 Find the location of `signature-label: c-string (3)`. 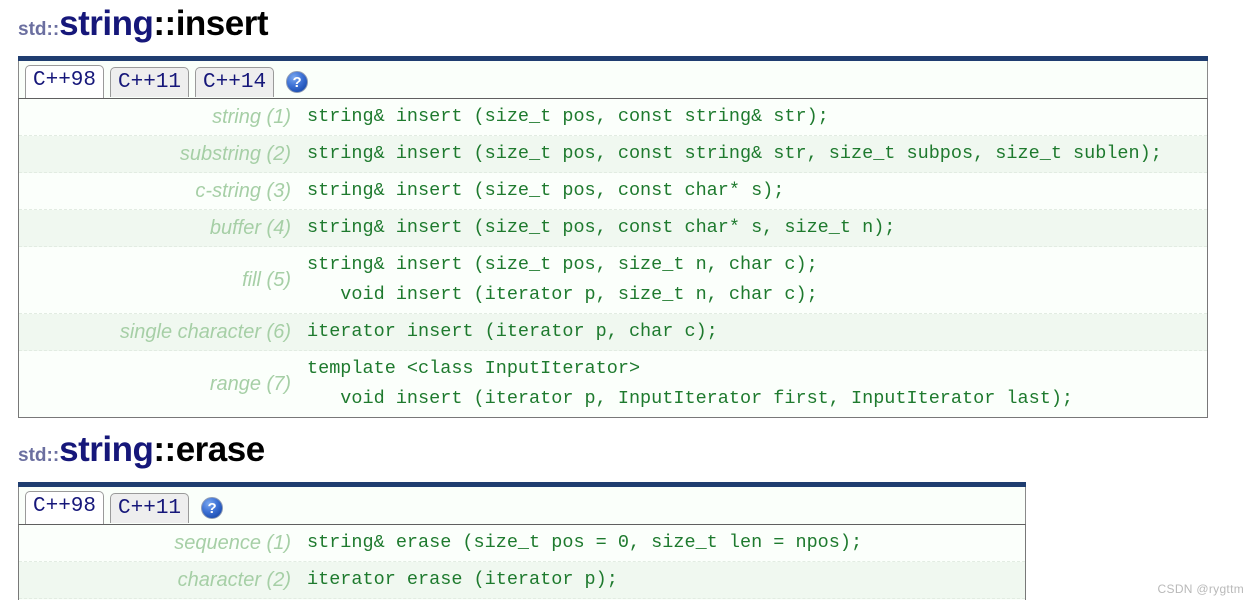

signature-label: c-string (3) is located at coordinates (243, 190).